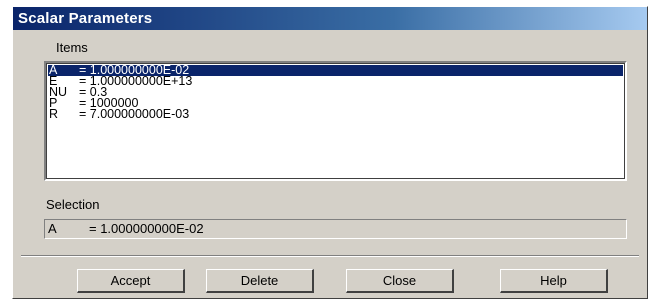 This screenshot has height=305, width=663. What do you see at coordinates (54, 114) in the screenshot?
I see `item-name: R` at bounding box center [54, 114].